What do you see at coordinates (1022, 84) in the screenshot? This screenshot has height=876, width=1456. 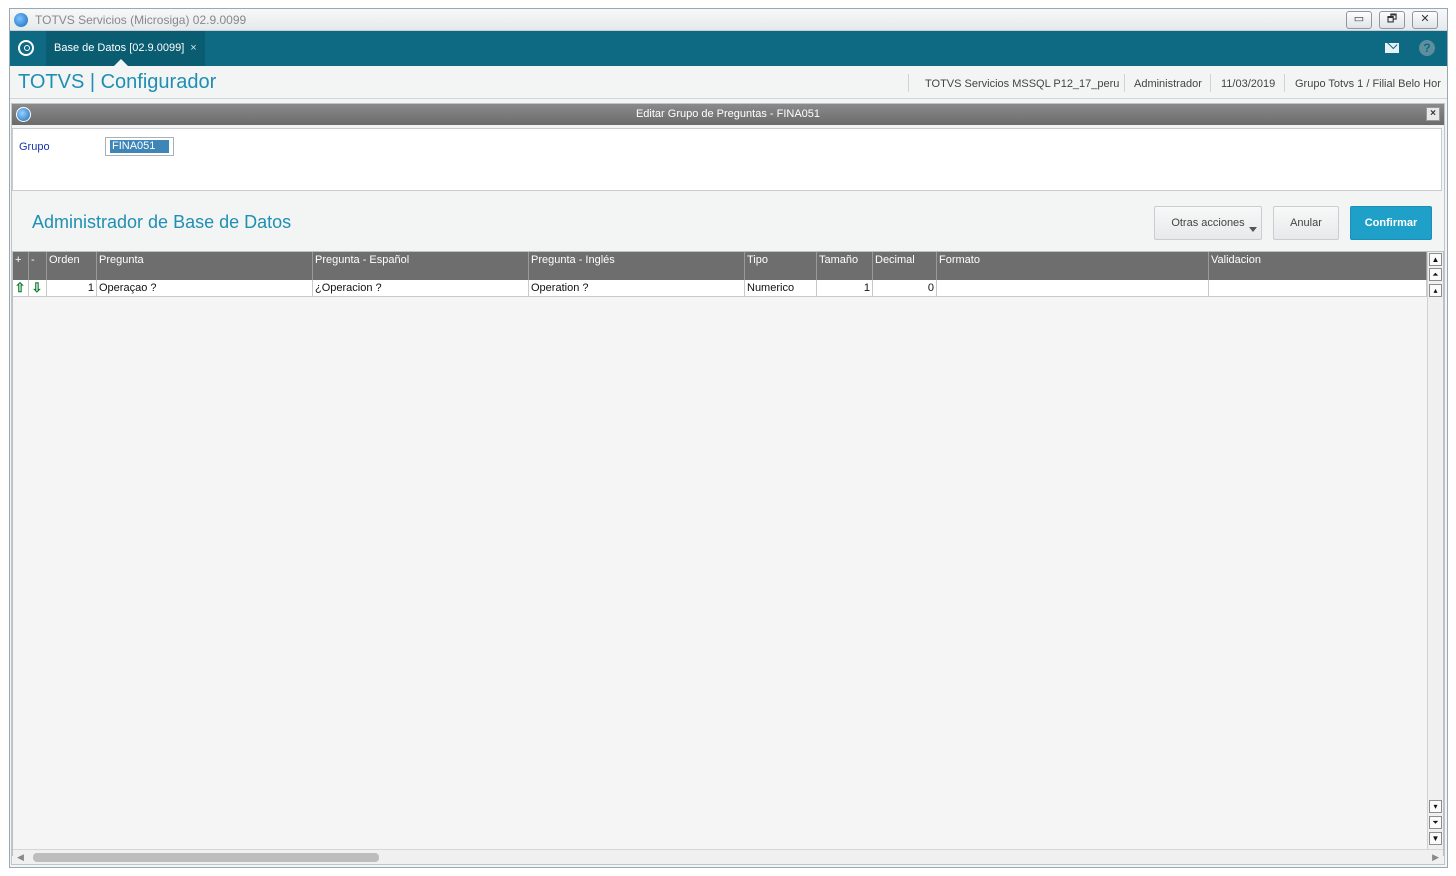 I see `header-environment: TOTVS Servicios MSSQL P12_17_peru` at bounding box center [1022, 84].